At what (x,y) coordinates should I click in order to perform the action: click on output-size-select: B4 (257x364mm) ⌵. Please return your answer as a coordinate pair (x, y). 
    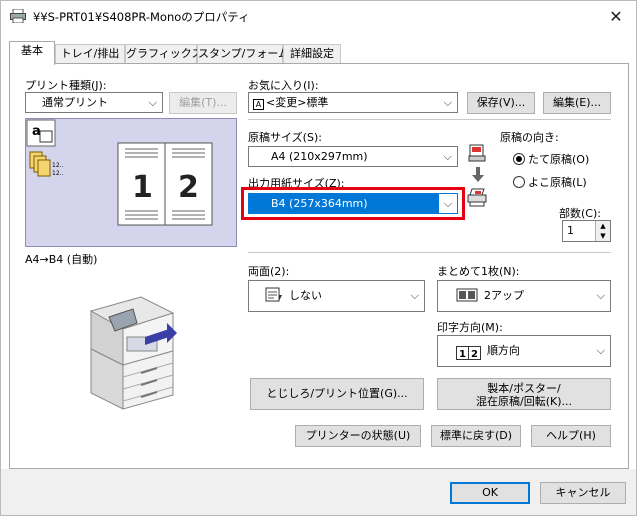
    Looking at the image, I should click on (353, 203).